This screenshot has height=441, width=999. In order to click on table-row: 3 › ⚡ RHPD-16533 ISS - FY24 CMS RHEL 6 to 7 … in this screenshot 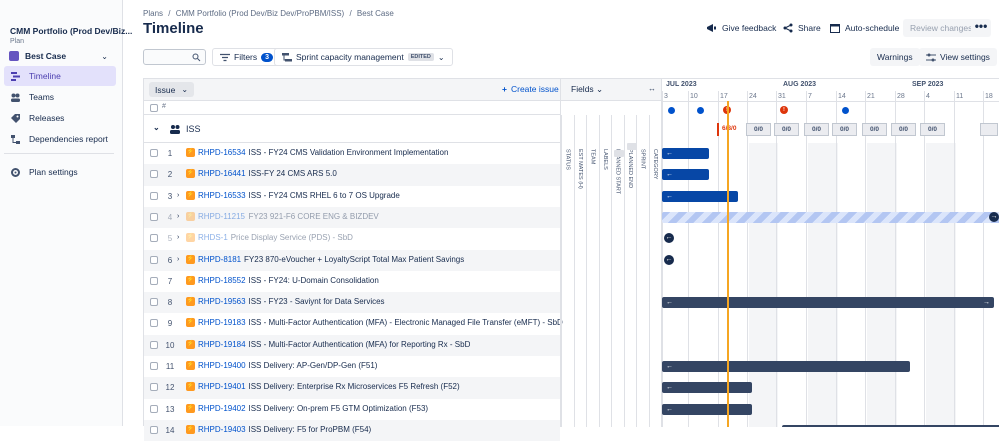, I will do `click(352, 196)`.